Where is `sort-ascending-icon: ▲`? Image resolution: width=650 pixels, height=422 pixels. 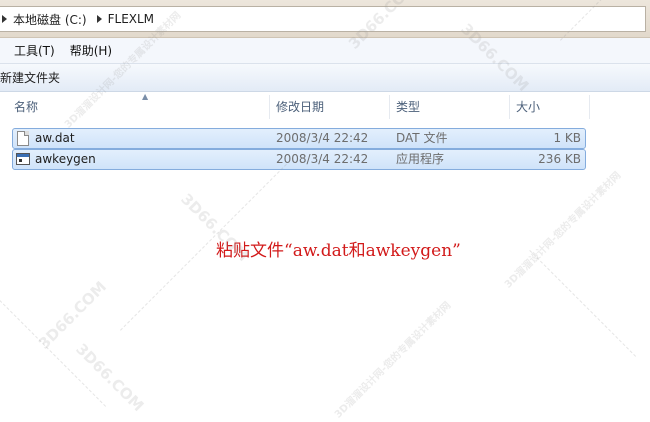 sort-ascending-icon: ▲ is located at coordinates (145, 96).